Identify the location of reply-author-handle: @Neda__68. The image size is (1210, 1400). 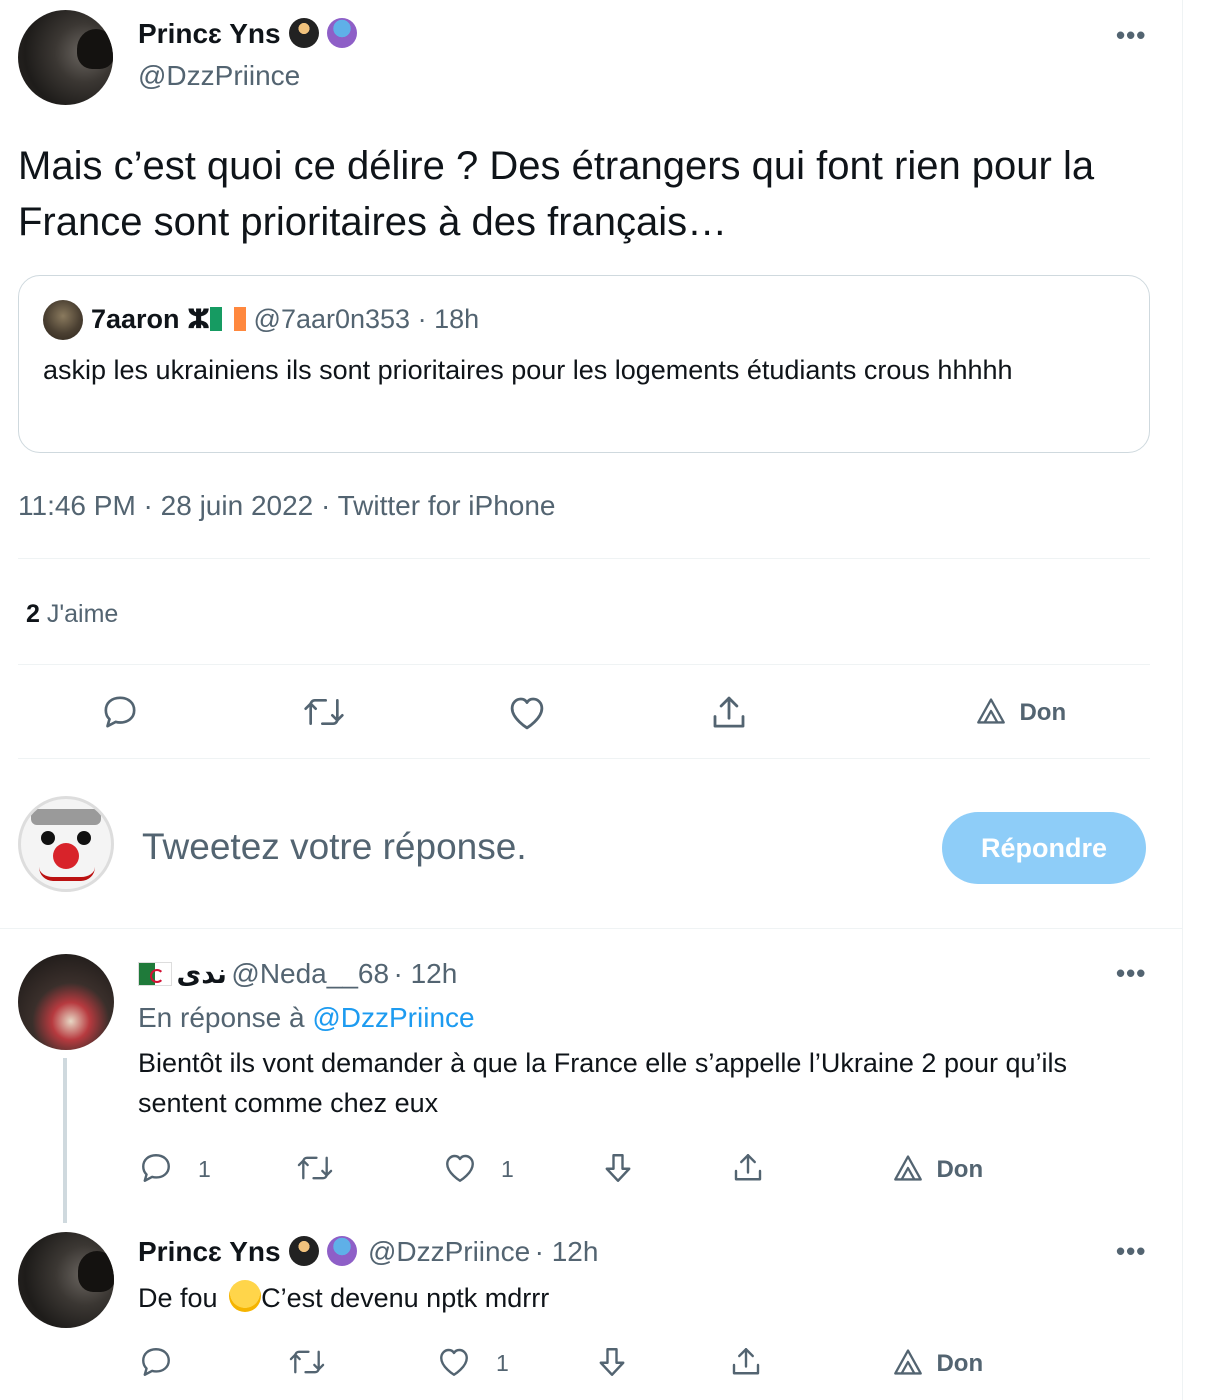
(310, 973).